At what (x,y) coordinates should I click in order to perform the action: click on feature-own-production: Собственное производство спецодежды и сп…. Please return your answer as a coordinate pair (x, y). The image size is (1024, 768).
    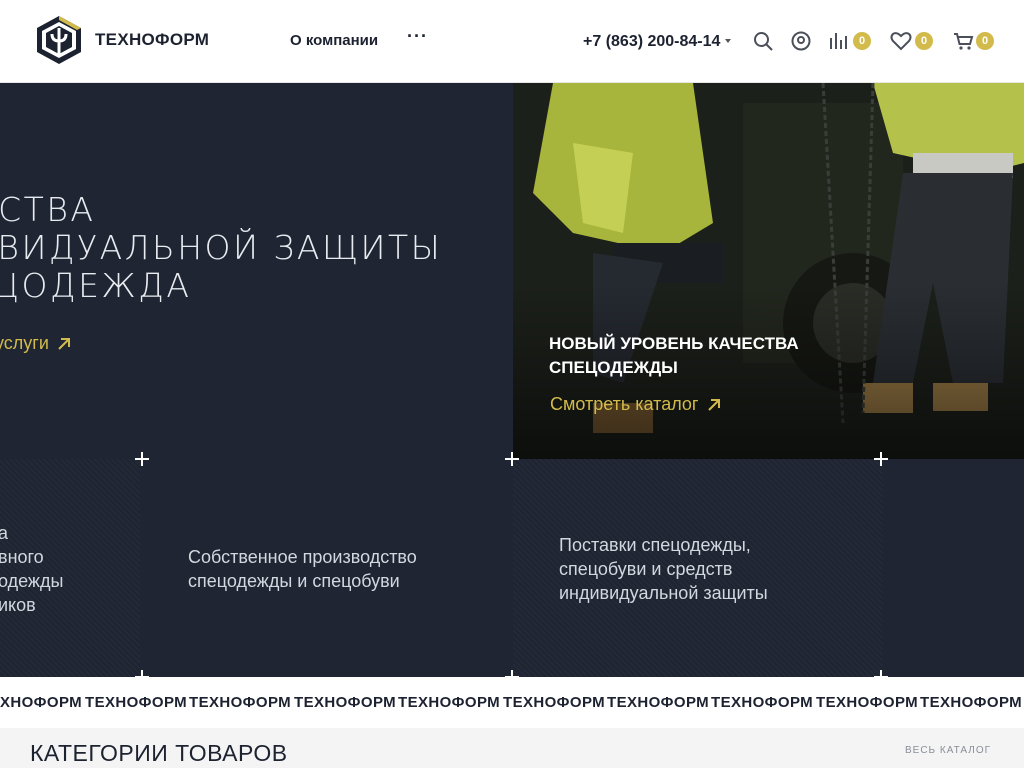
    Looking at the image, I should click on (302, 569).